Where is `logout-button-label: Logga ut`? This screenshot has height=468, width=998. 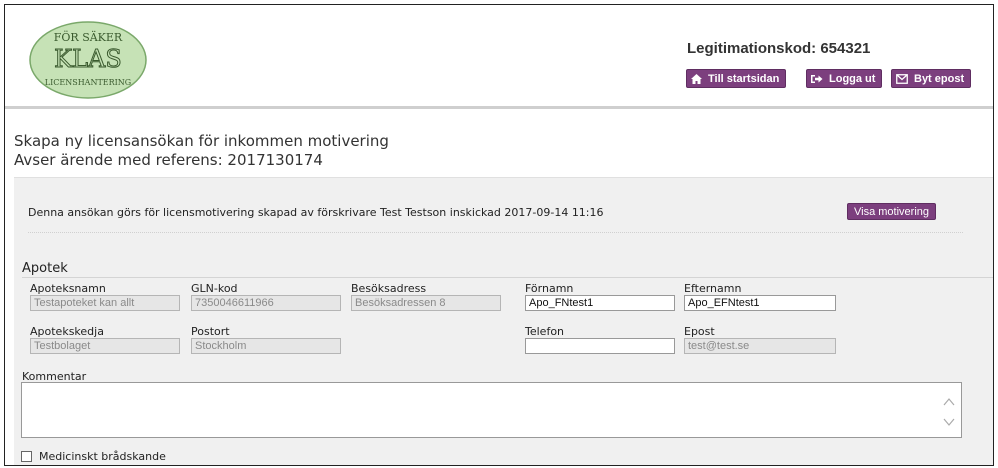
logout-button-label: Logga ut is located at coordinates (852, 78).